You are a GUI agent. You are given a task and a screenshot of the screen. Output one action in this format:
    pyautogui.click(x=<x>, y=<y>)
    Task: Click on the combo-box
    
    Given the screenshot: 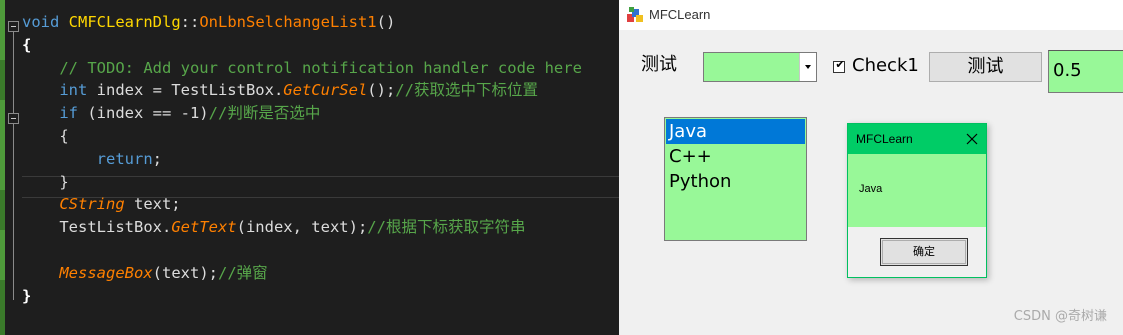 What is the action you would take?
    pyautogui.click(x=760, y=67)
    